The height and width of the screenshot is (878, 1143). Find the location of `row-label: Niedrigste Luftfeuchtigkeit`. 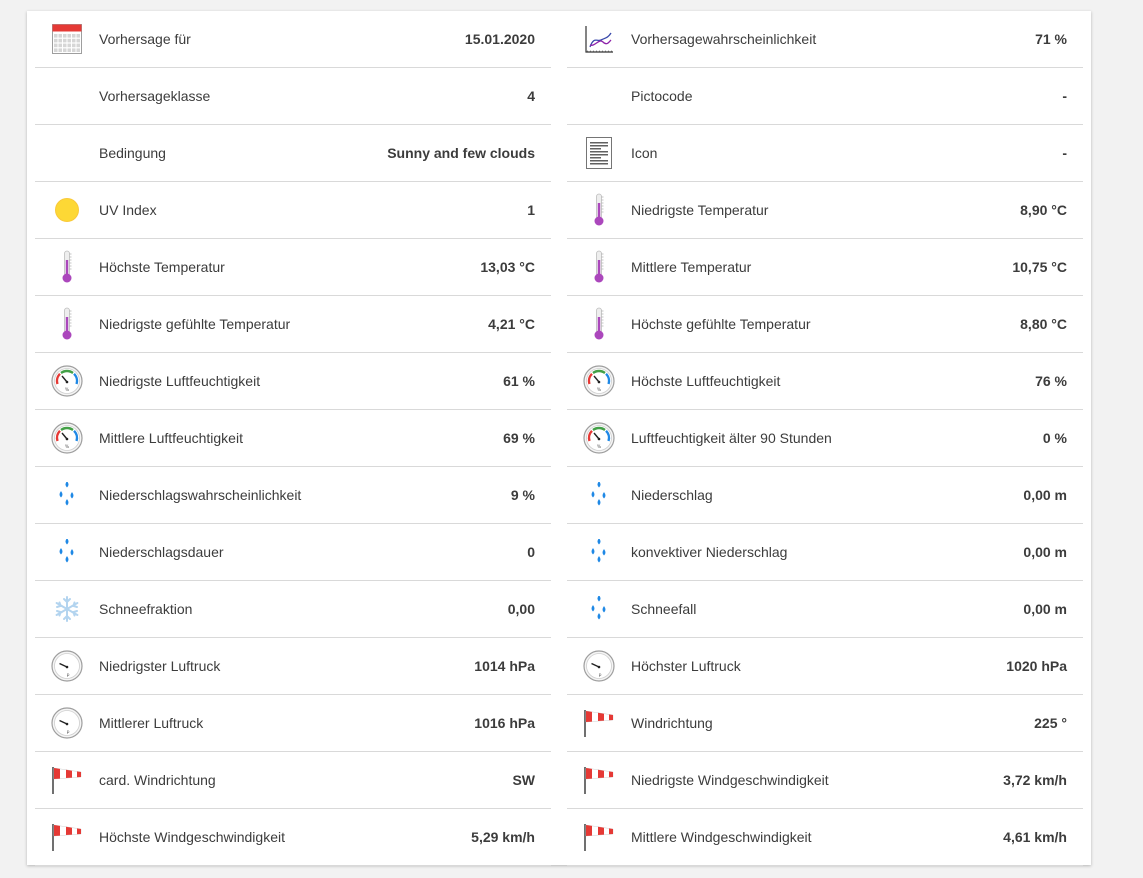

row-label: Niedrigste Luftfeuchtigkeit is located at coordinates (180, 381).